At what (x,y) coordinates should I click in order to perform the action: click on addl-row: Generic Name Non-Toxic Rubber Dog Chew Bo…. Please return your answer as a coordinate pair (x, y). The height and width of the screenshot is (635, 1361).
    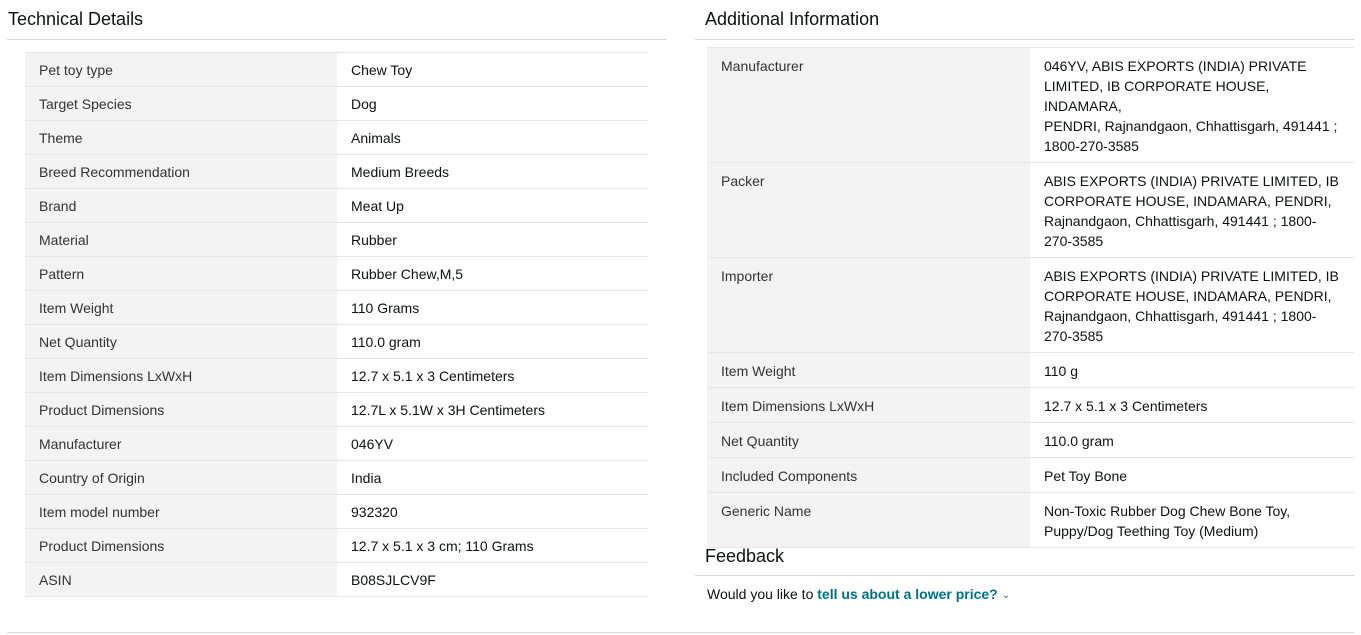
    Looking at the image, I should click on (1030, 520).